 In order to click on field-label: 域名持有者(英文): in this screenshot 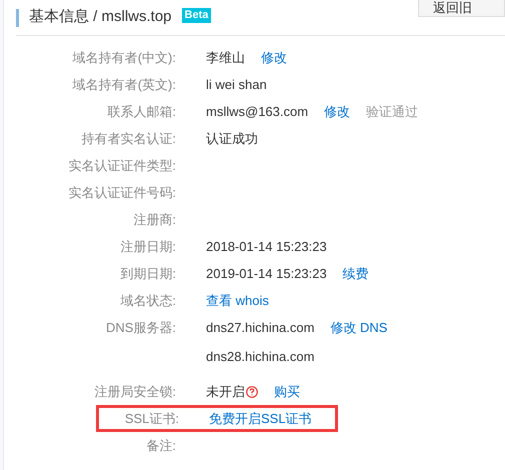, I will do `click(124, 84)`.